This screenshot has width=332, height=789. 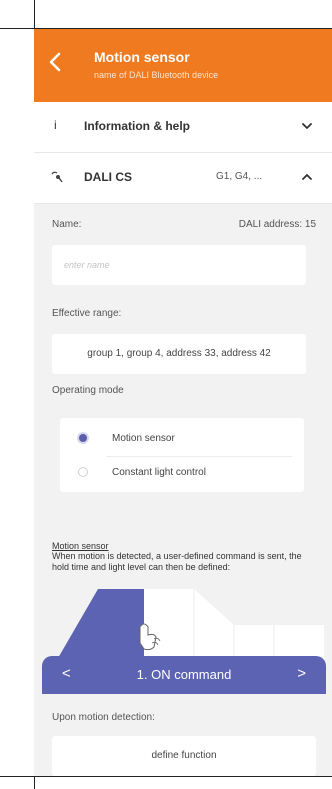 I want to click on operating-mode-label: Operating mode, so click(x=88, y=390).